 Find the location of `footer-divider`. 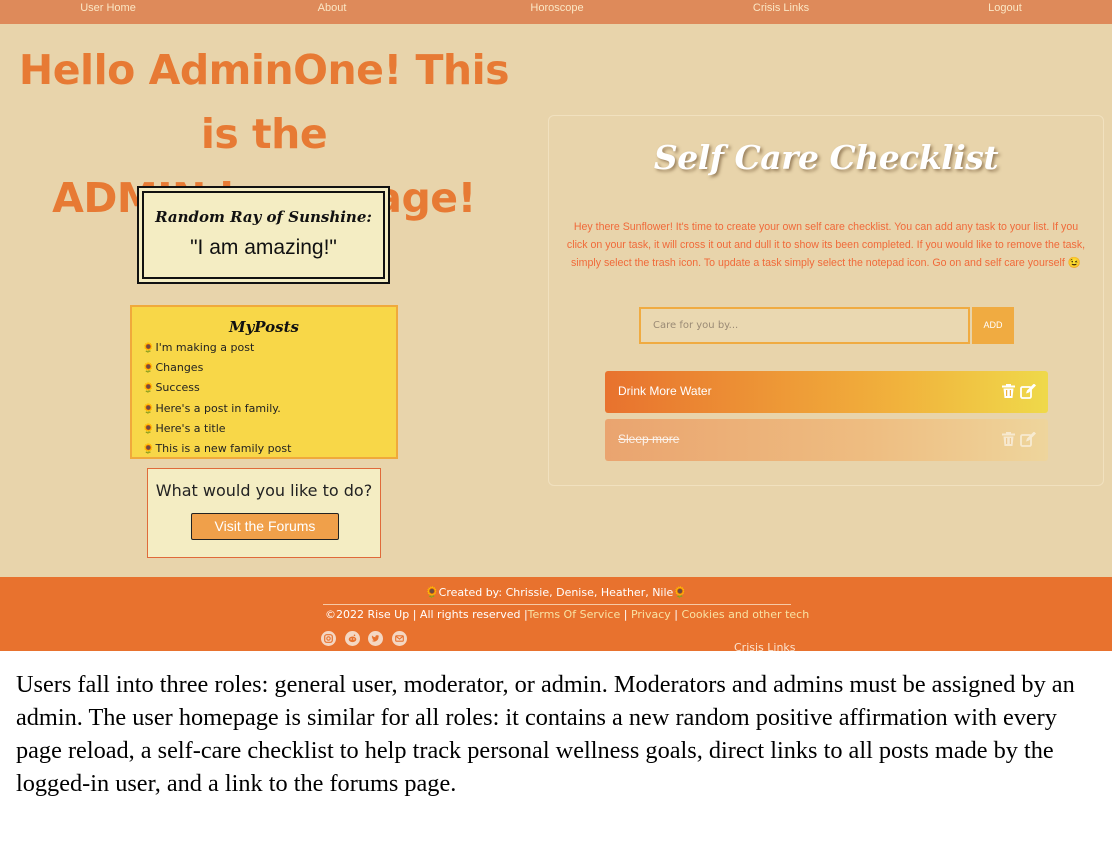

footer-divider is located at coordinates (557, 604).